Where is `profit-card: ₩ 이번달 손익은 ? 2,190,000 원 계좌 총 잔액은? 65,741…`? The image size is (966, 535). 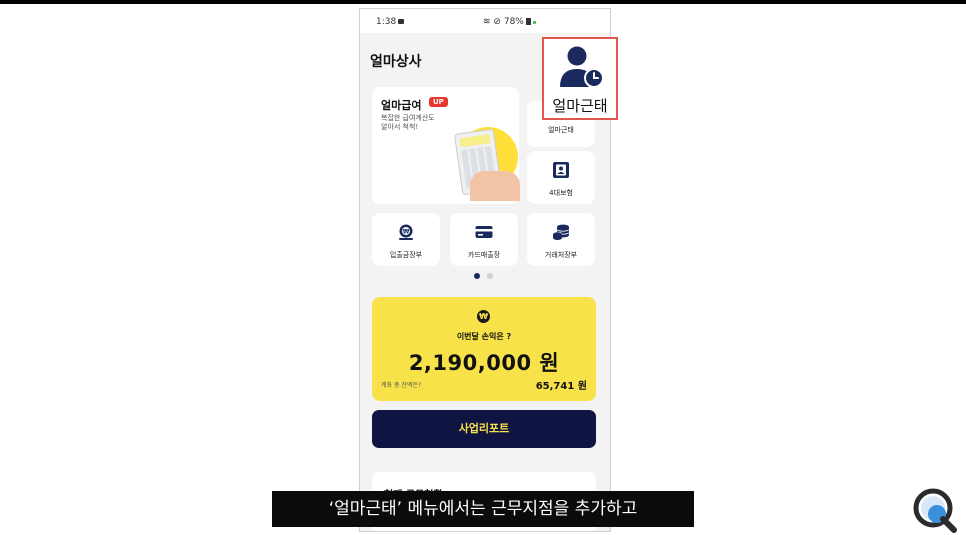
profit-card: ₩ 이번달 손익은 ? 2,190,000 원 계좌 총 잔액은? 65,741… is located at coordinates (484, 349).